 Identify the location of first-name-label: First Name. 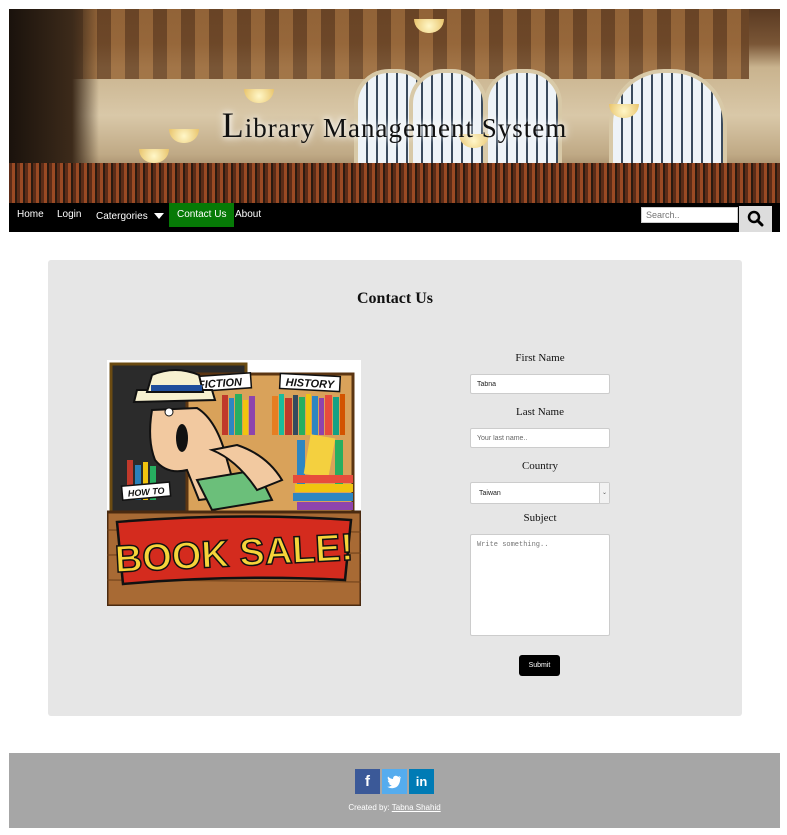
(540, 358).